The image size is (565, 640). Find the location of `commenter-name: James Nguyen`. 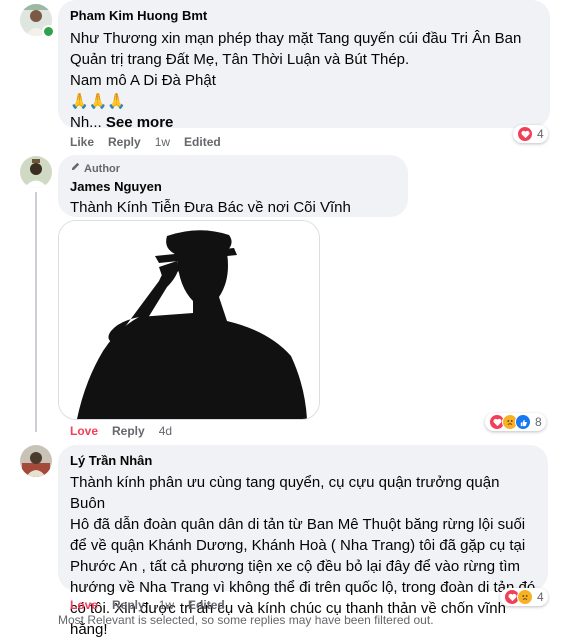

commenter-name: James Nguyen is located at coordinates (233, 187).